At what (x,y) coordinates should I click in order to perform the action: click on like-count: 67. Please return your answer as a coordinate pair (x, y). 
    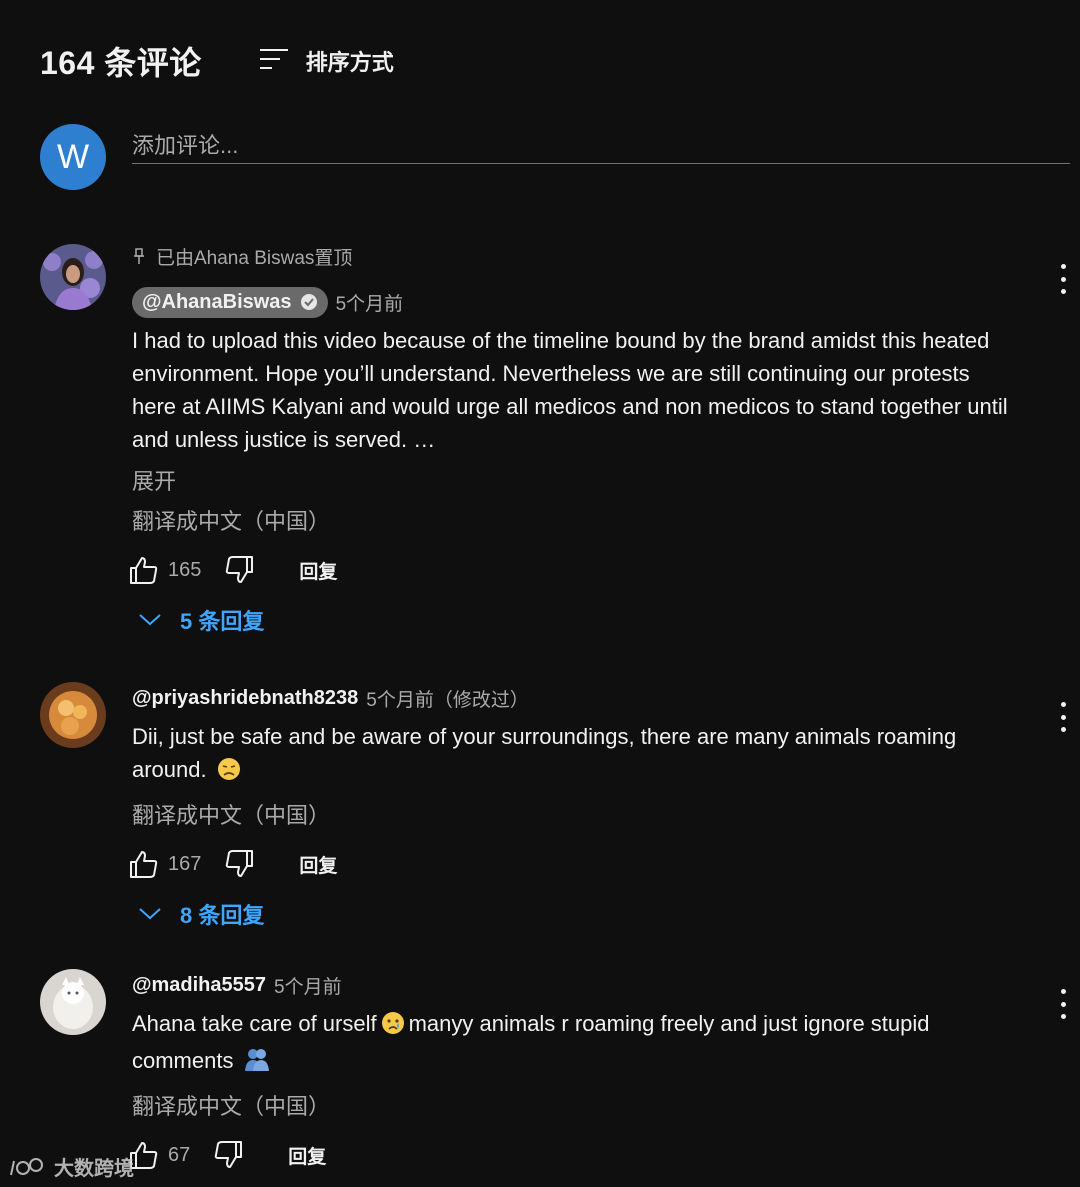
    Looking at the image, I should click on (179, 1154).